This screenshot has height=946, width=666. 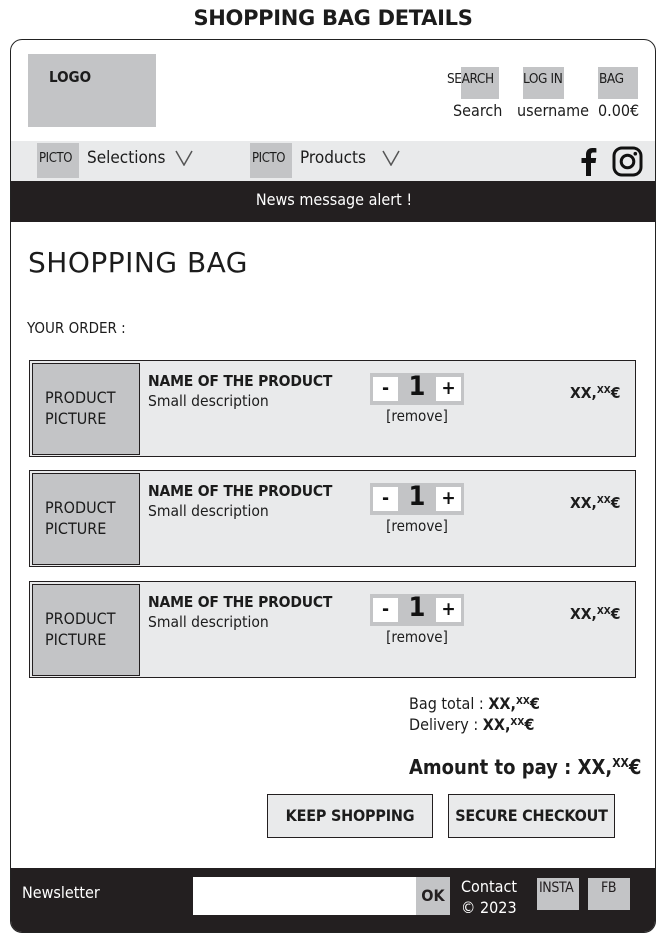 What do you see at coordinates (517, 722) in the screenshot?
I see `delivery-cents: XX` at bounding box center [517, 722].